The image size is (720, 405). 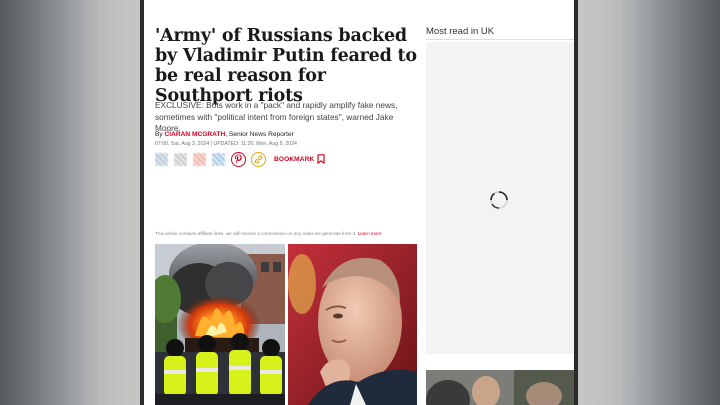 I want to click on x-icon, so click(x=180, y=159).